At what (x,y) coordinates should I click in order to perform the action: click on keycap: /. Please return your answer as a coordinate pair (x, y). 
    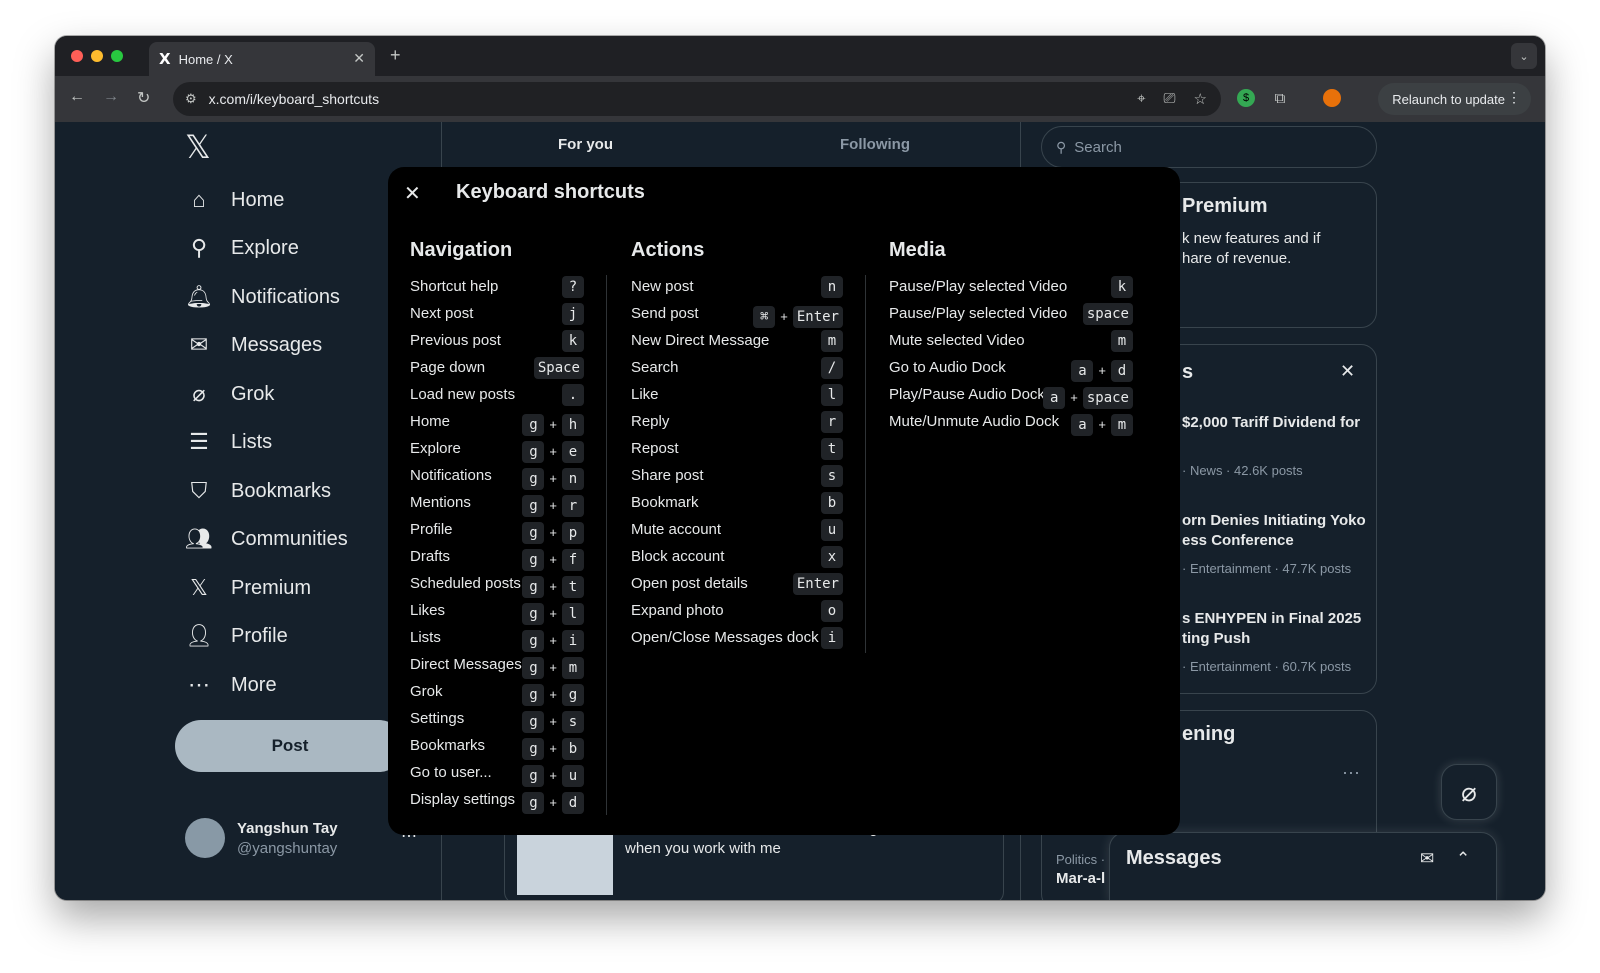
    Looking at the image, I should click on (832, 368).